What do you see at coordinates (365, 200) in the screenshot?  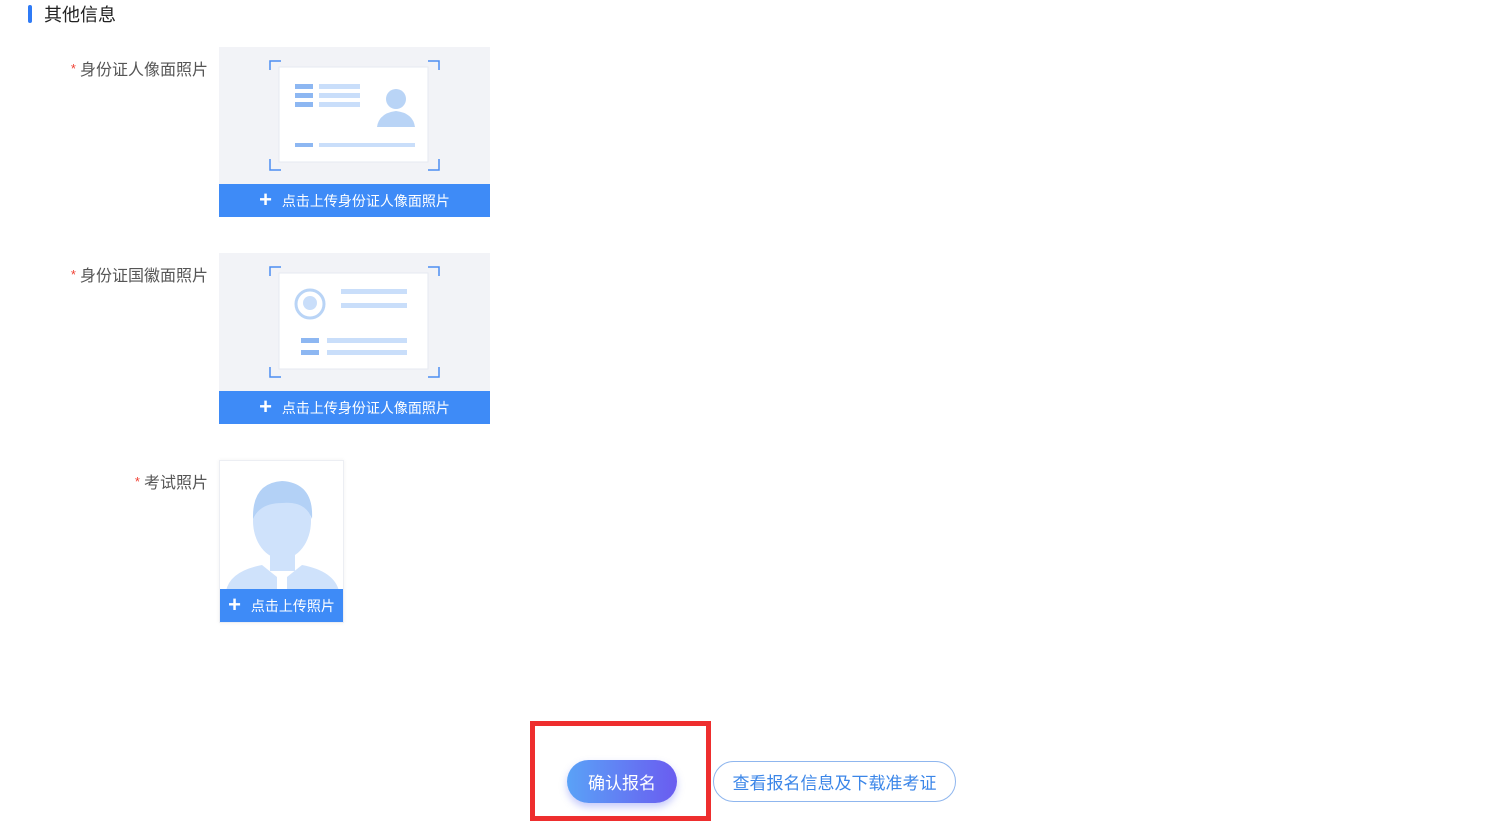 I see `id-front-upload-label: 点击上传身份证人像面照片` at bounding box center [365, 200].